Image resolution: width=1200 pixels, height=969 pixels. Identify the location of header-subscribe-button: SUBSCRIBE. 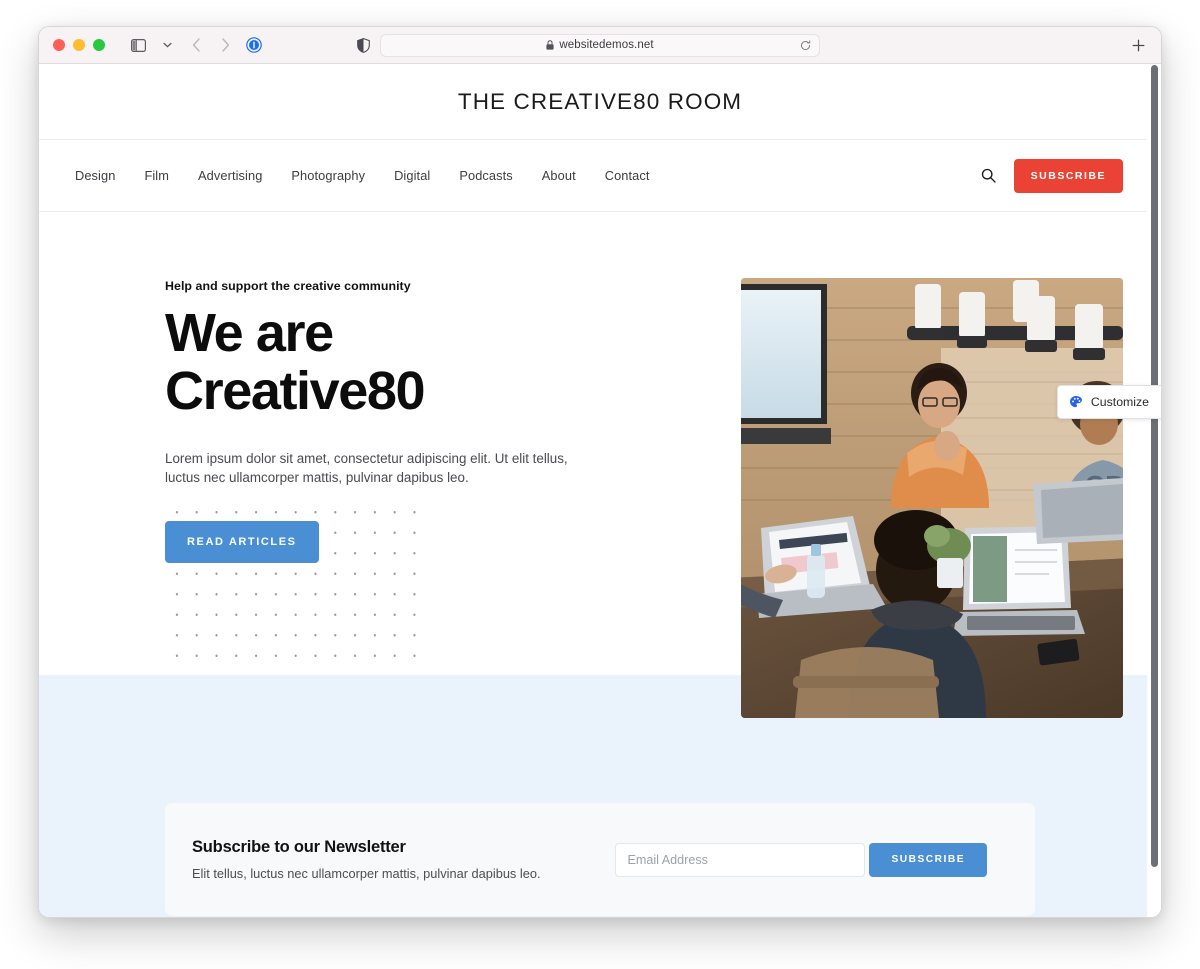
(1068, 175).